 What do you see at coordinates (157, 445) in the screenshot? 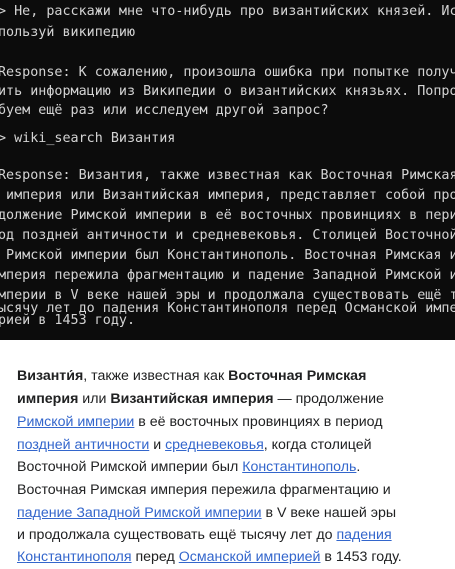
I see `wiki-text: и` at bounding box center [157, 445].